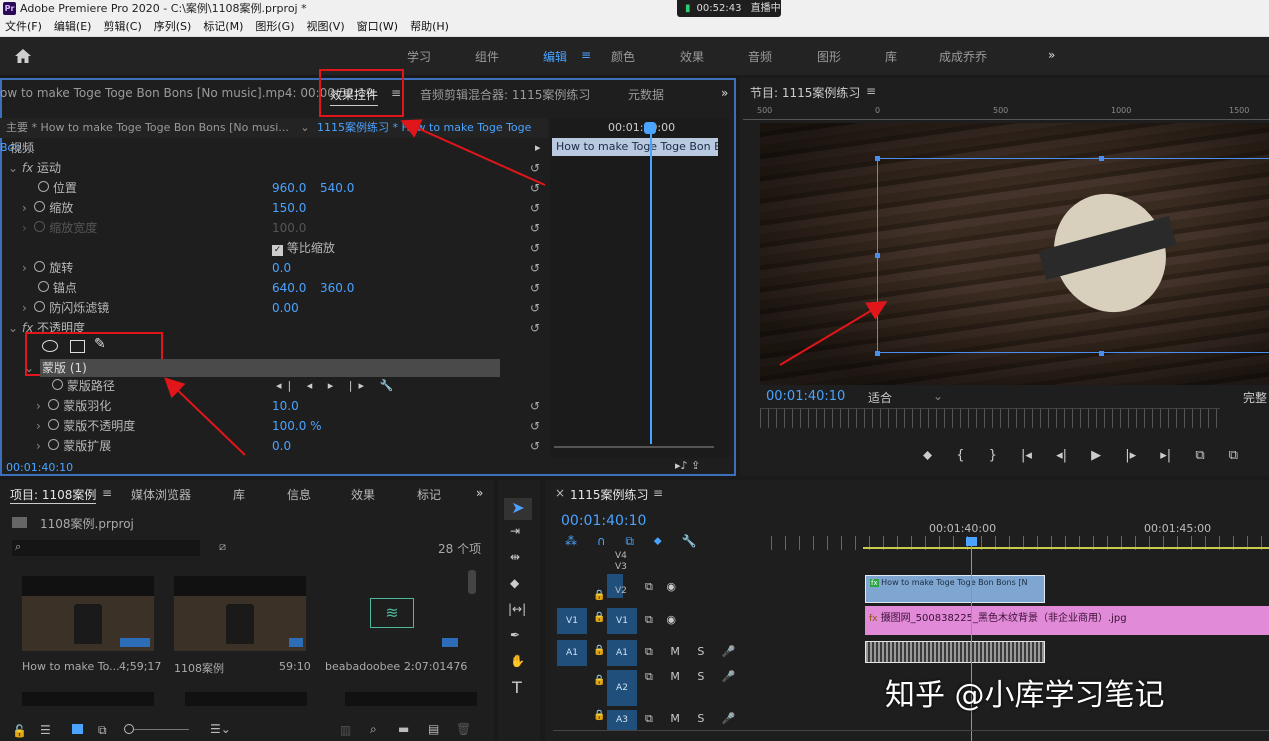 This screenshot has height=741, width=1269. I want to click on scrollbar, so click(472, 582).